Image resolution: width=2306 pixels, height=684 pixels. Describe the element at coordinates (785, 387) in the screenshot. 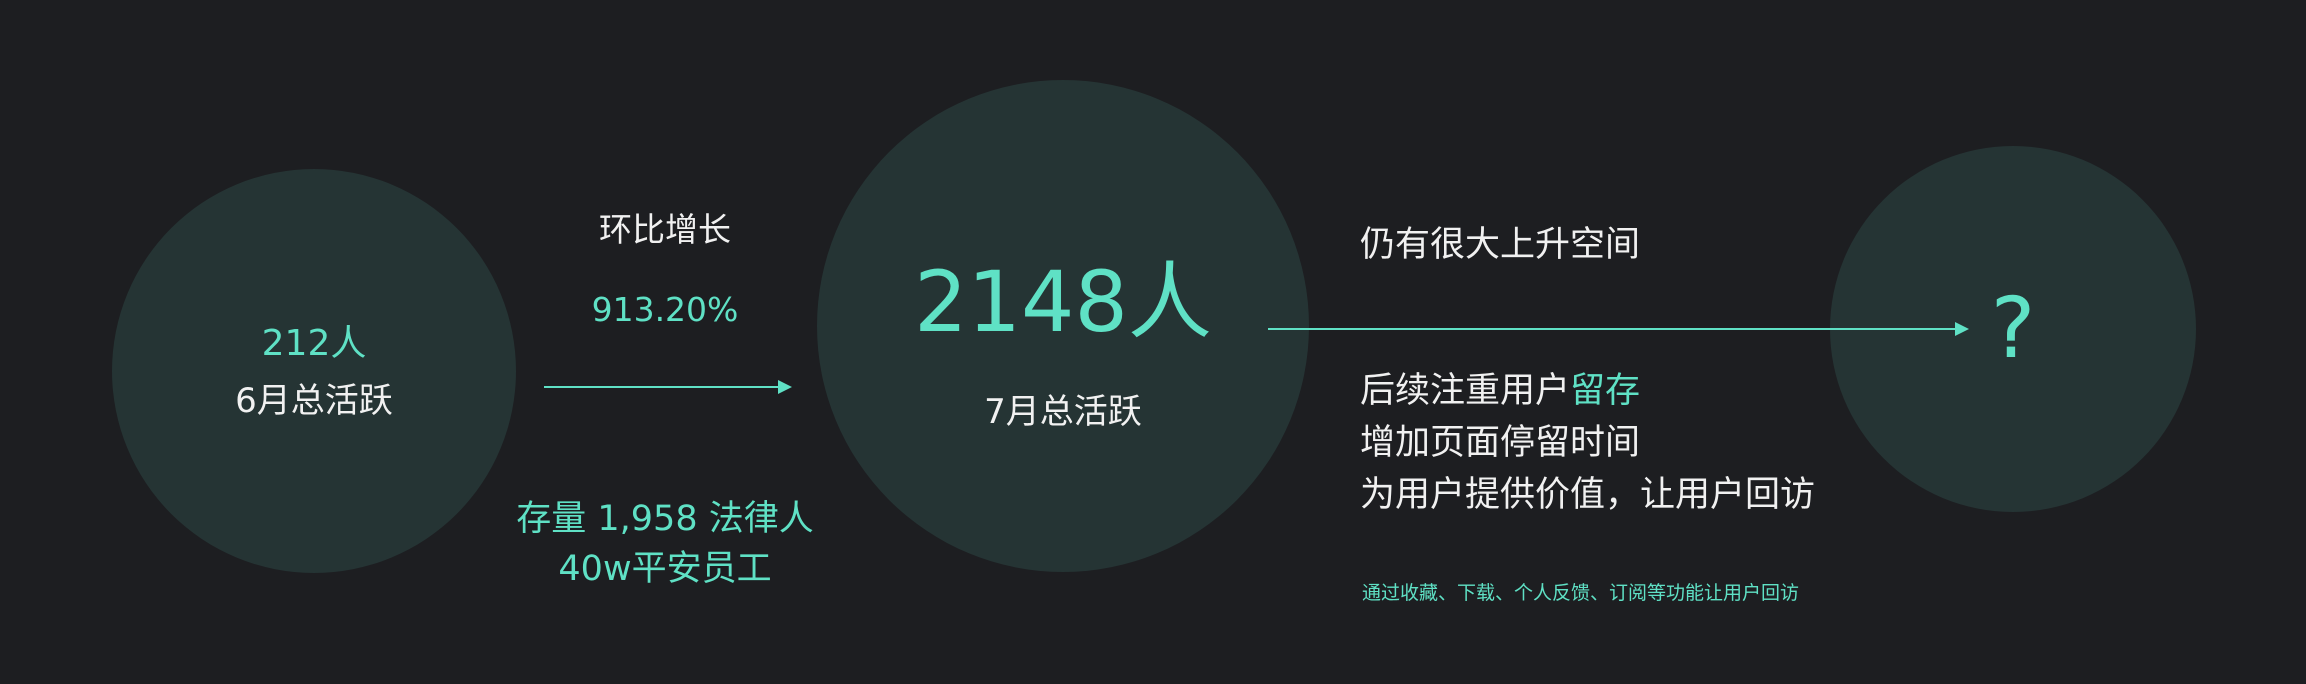

I see `june-july-arrow-head` at that location.